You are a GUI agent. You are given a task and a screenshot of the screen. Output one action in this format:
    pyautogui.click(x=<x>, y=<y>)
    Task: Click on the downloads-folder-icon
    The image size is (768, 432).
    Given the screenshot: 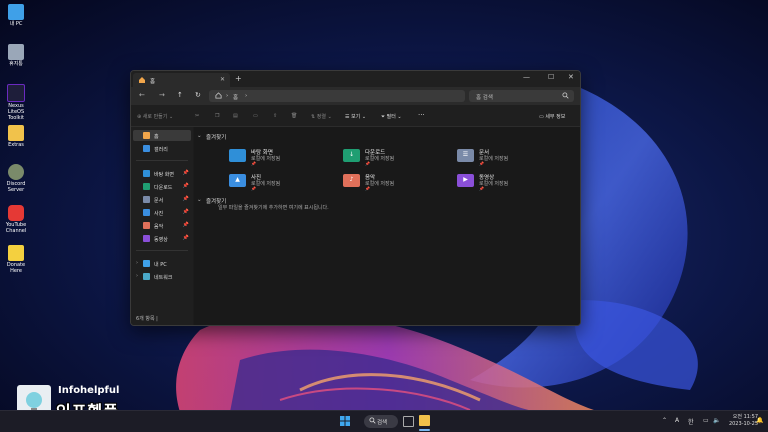 What is the action you would take?
    pyautogui.click(x=146, y=186)
    